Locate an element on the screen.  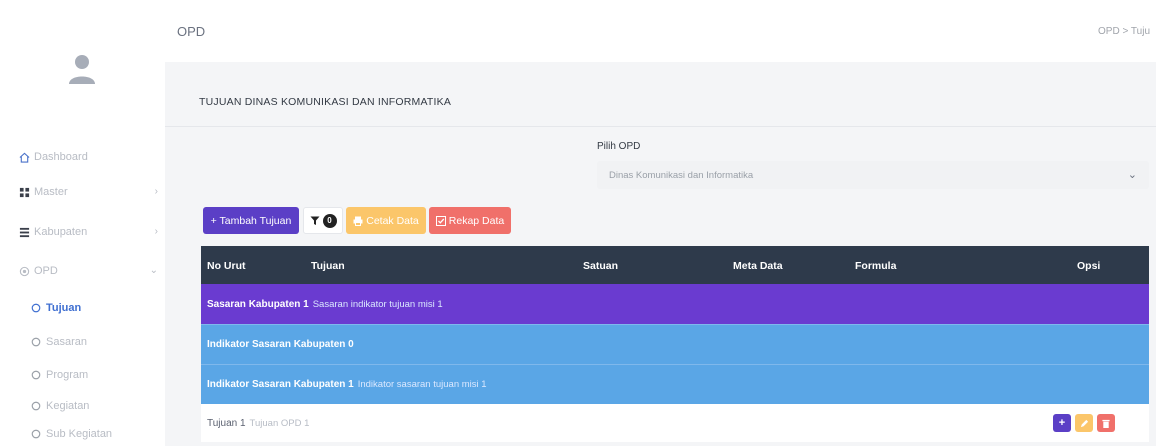
opd-select: Dinas Komunikasi dan Informatika ⌄ is located at coordinates (873, 175).